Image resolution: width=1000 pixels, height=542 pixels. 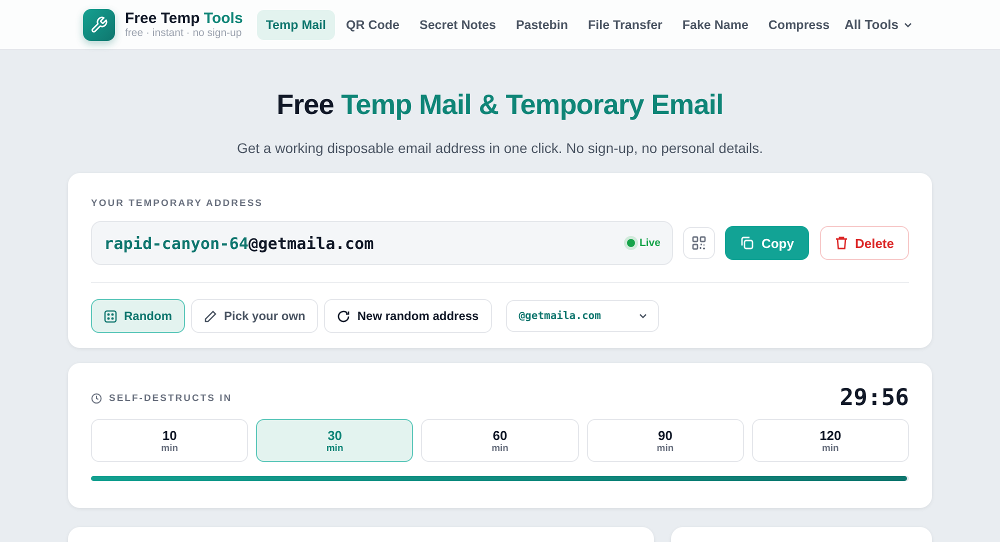 I want to click on section-label: YOUR TEMPORARY ADDRESS, so click(x=177, y=203).